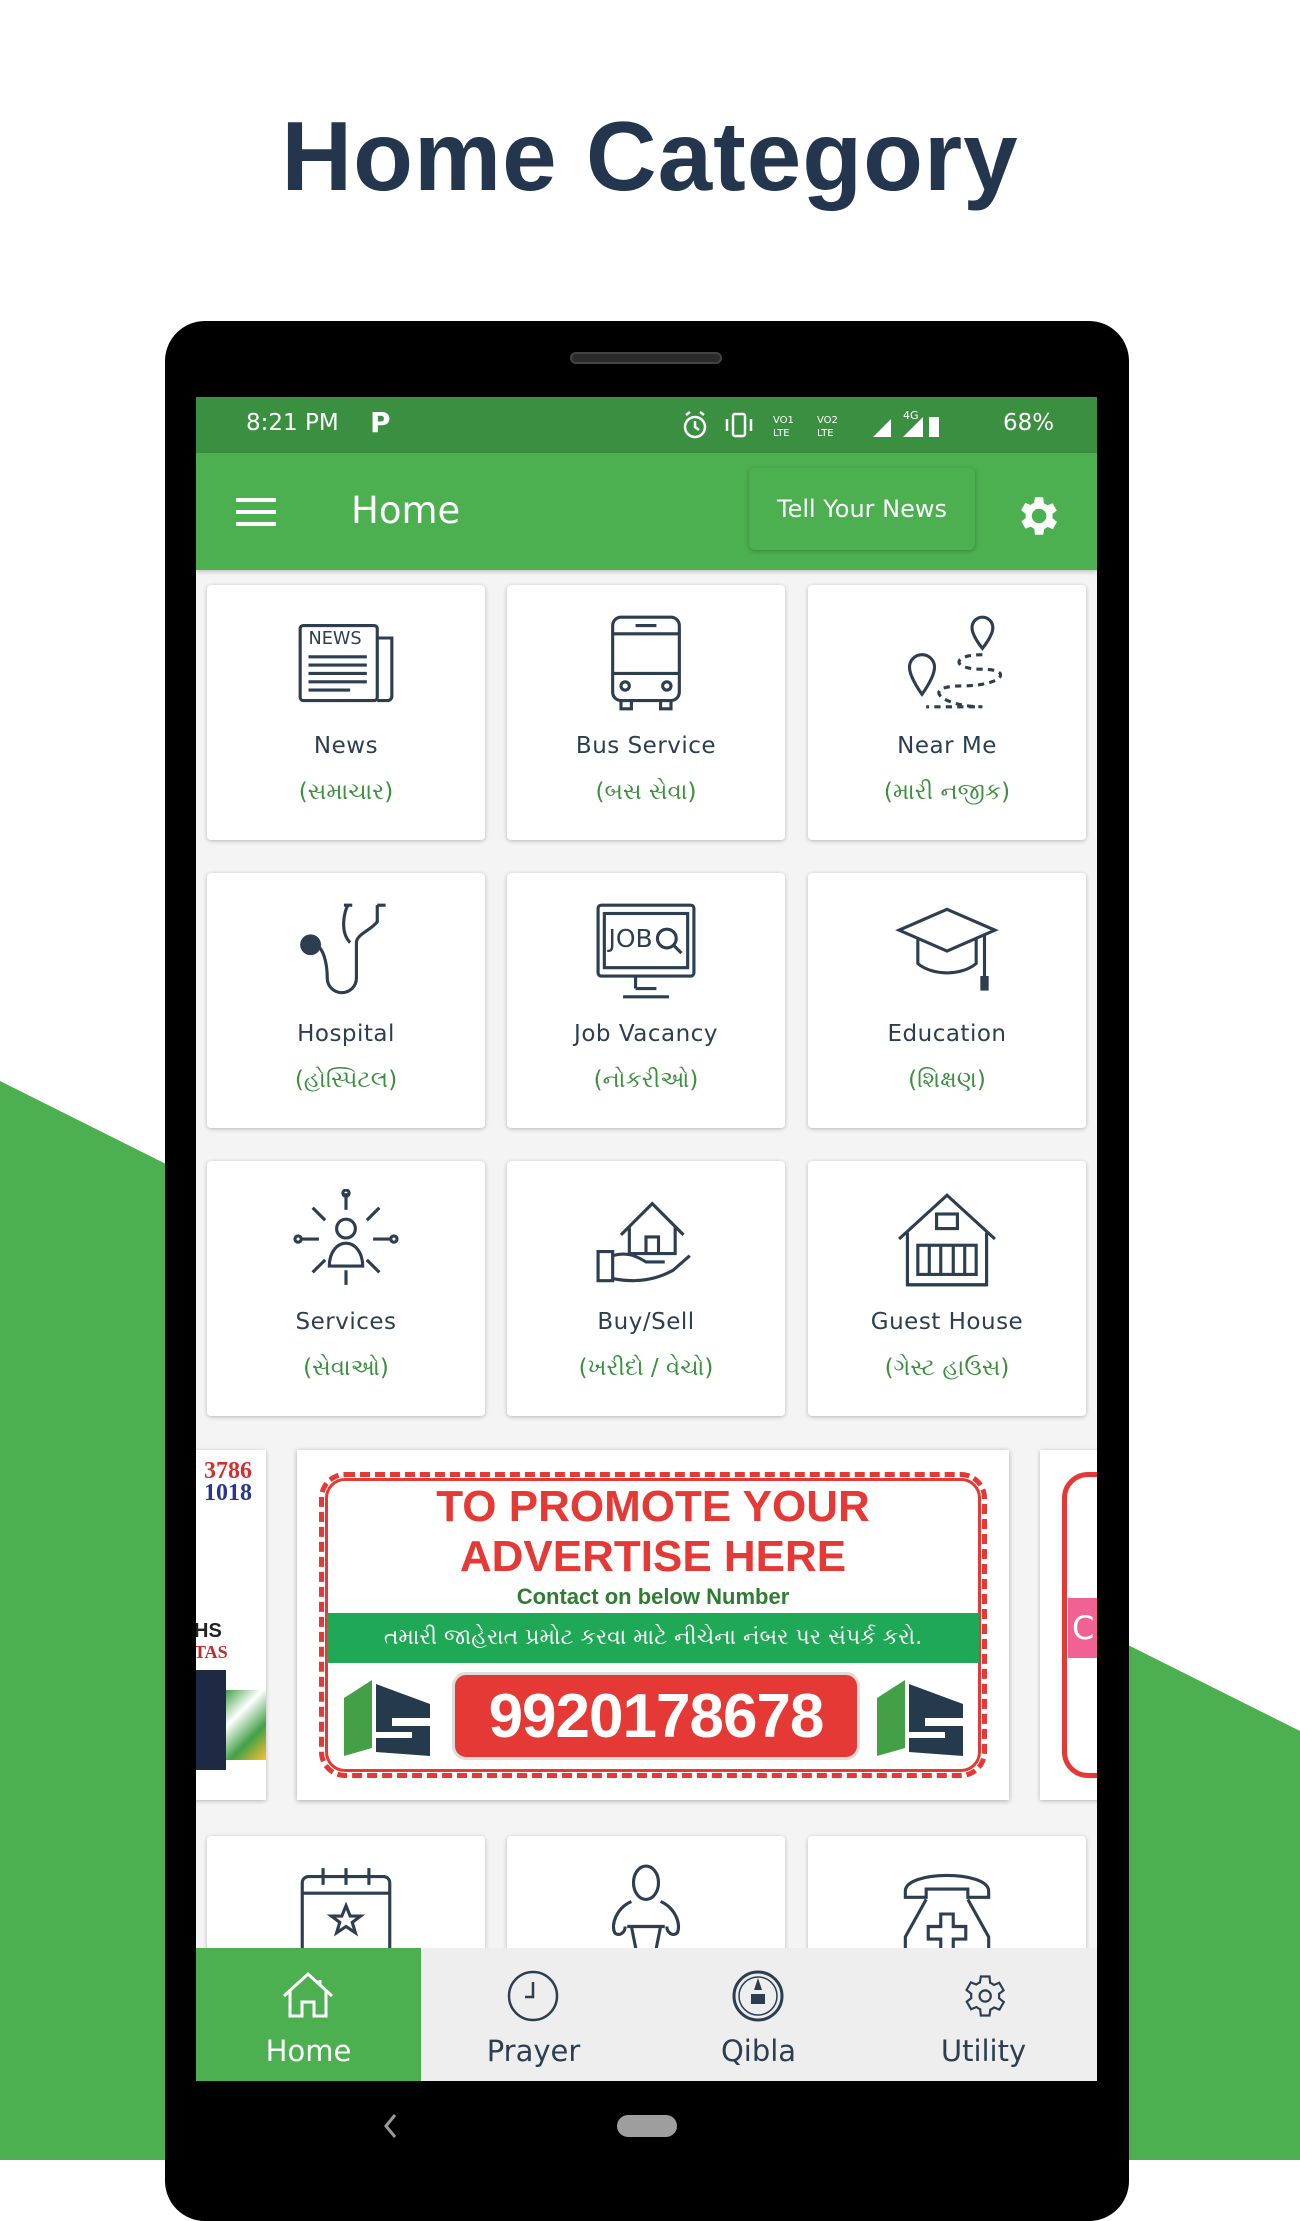 Image resolution: width=1300 pixels, height=2221 pixels. I want to click on svg-text: NEWS, so click(335, 639).